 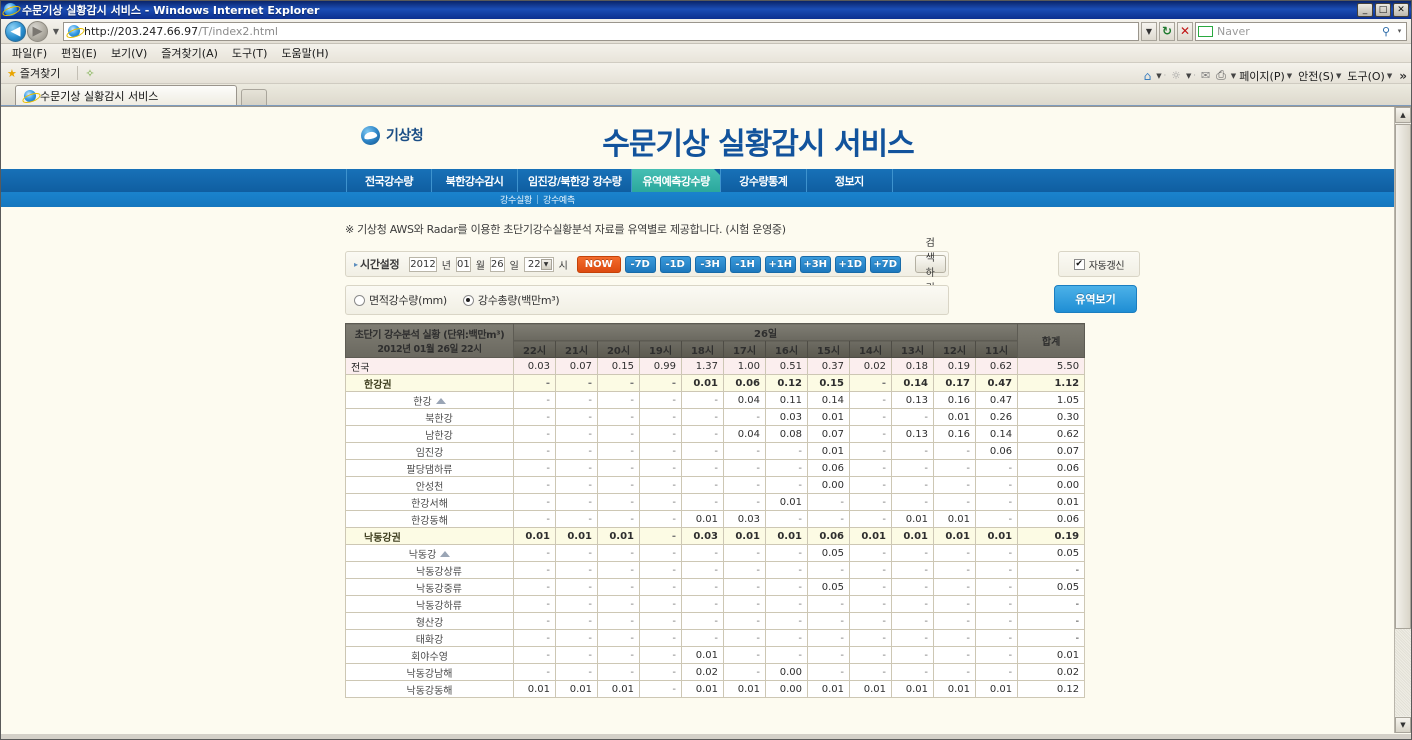 I want to click on nav-tab-rainfall-statistics: 강수량통계, so click(x=764, y=180).